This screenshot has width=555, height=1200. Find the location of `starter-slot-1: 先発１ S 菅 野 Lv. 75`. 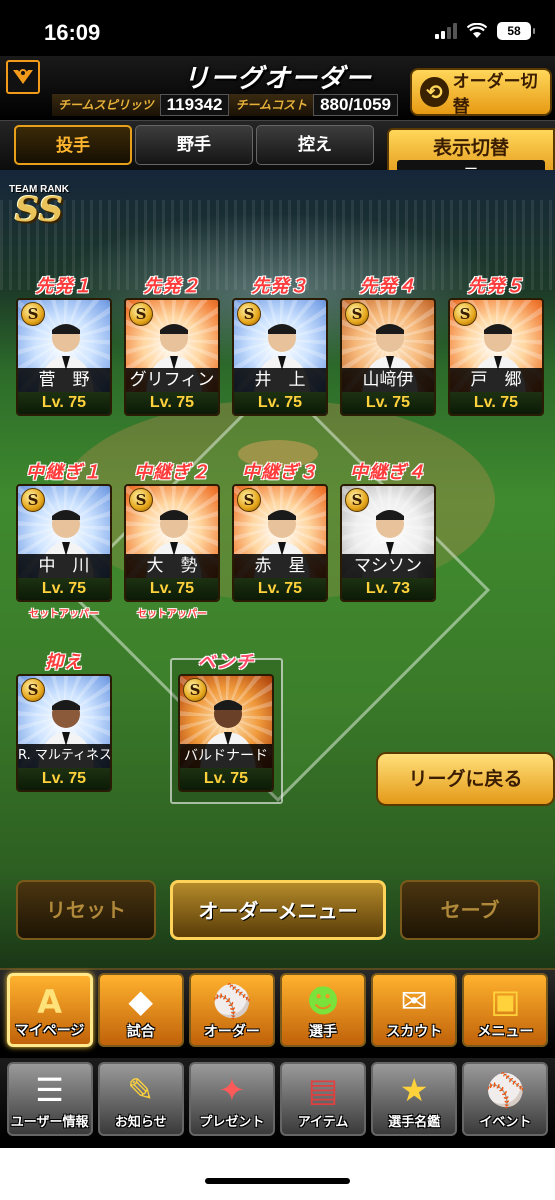

starter-slot-1: 先発１ S 菅 野 Lv. 75 is located at coordinates (64, 344).